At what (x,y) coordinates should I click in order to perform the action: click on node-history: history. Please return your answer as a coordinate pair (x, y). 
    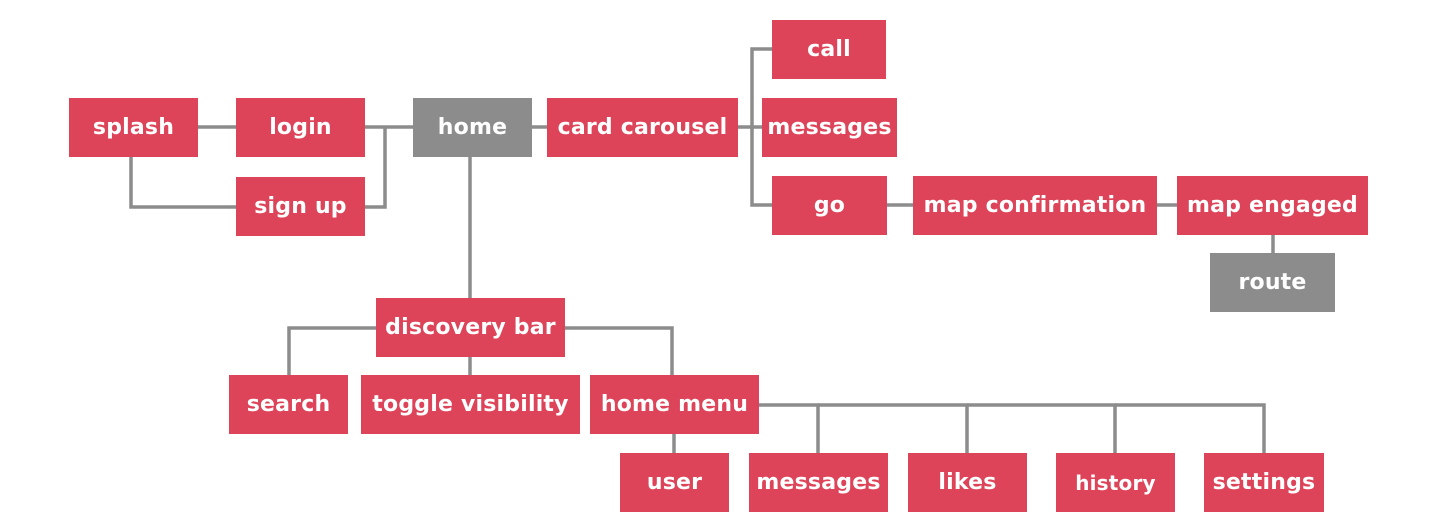
    Looking at the image, I should click on (1115, 482).